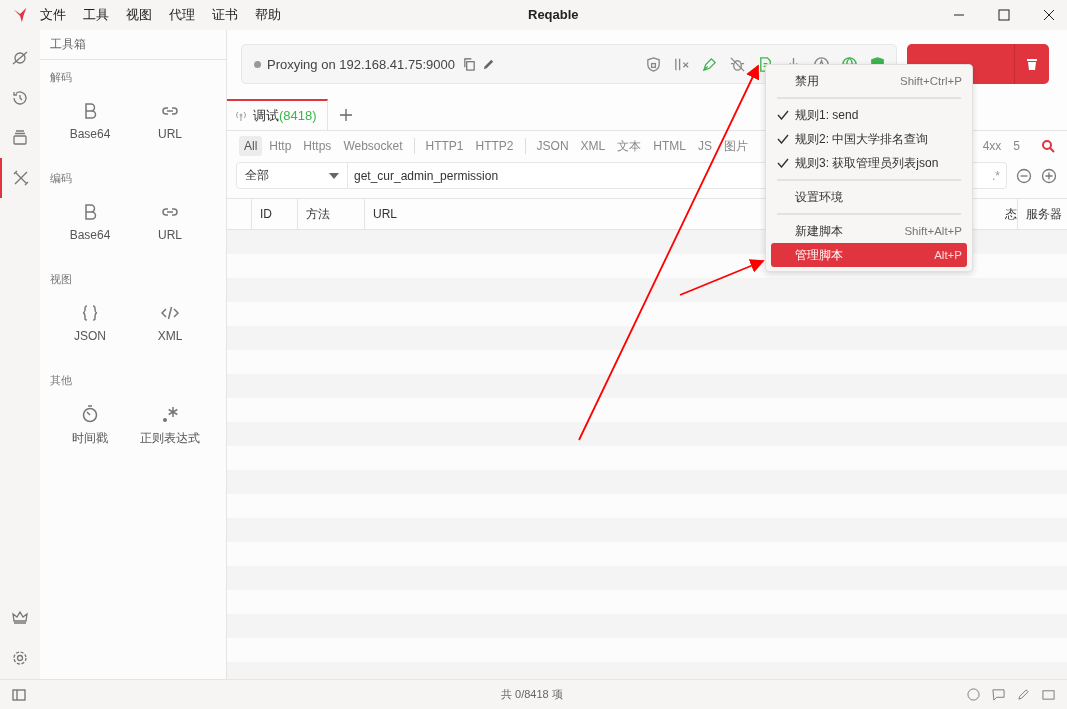 Image resolution: width=1067 pixels, height=709 pixels. What do you see at coordinates (61, 178) in the screenshot?
I see `section-title: 编码` at bounding box center [61, 178].